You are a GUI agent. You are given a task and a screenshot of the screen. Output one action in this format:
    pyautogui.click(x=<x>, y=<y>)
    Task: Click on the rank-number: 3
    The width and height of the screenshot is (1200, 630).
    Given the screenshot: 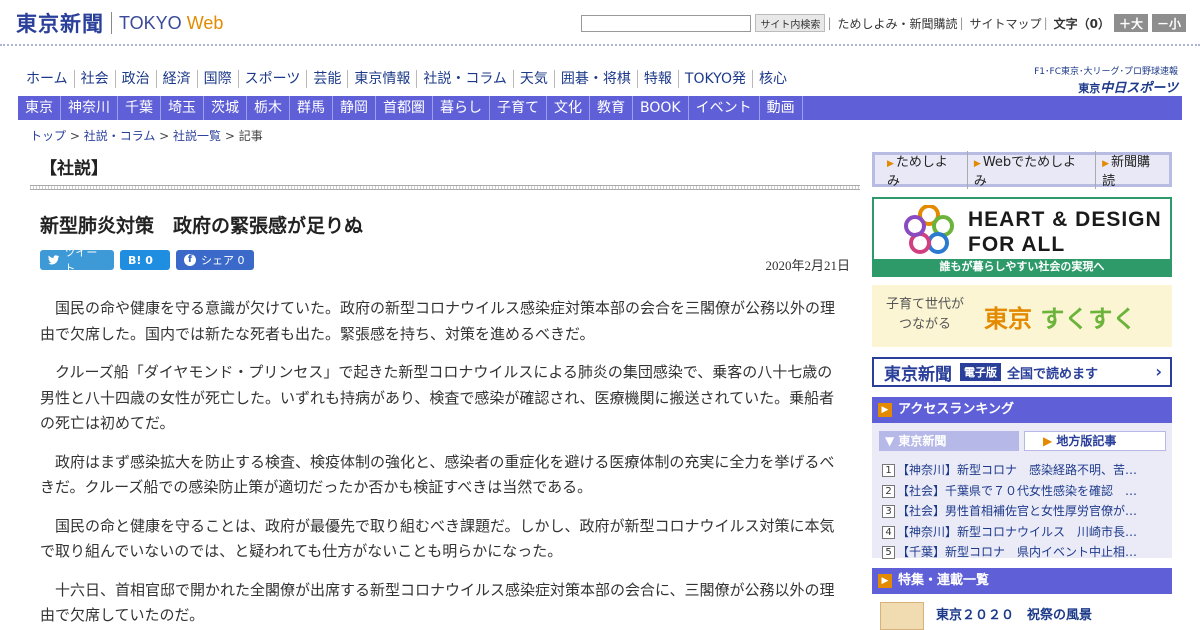 What is the action you would take?
    pyautogui.click(x=888, y=511)
    